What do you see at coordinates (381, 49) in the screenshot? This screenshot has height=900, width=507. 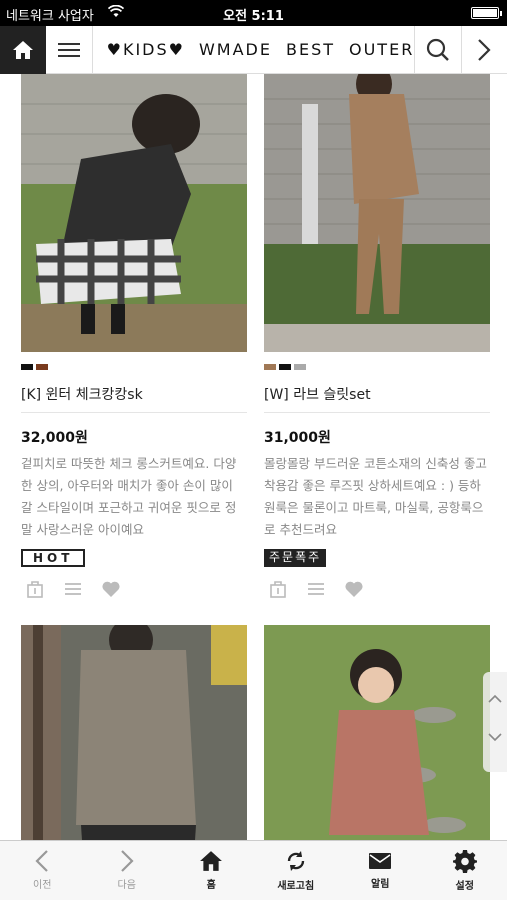 I see `category-outer: OUTER` at bounding box center [381, 49].